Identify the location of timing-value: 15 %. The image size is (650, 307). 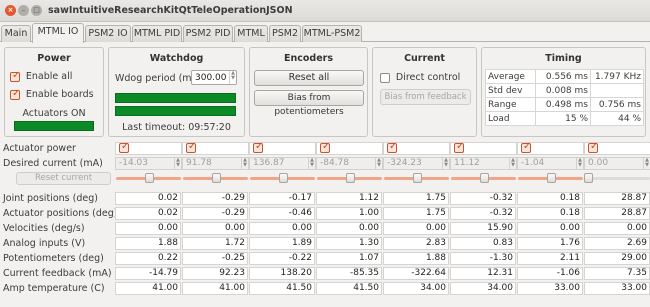
(563, 118).